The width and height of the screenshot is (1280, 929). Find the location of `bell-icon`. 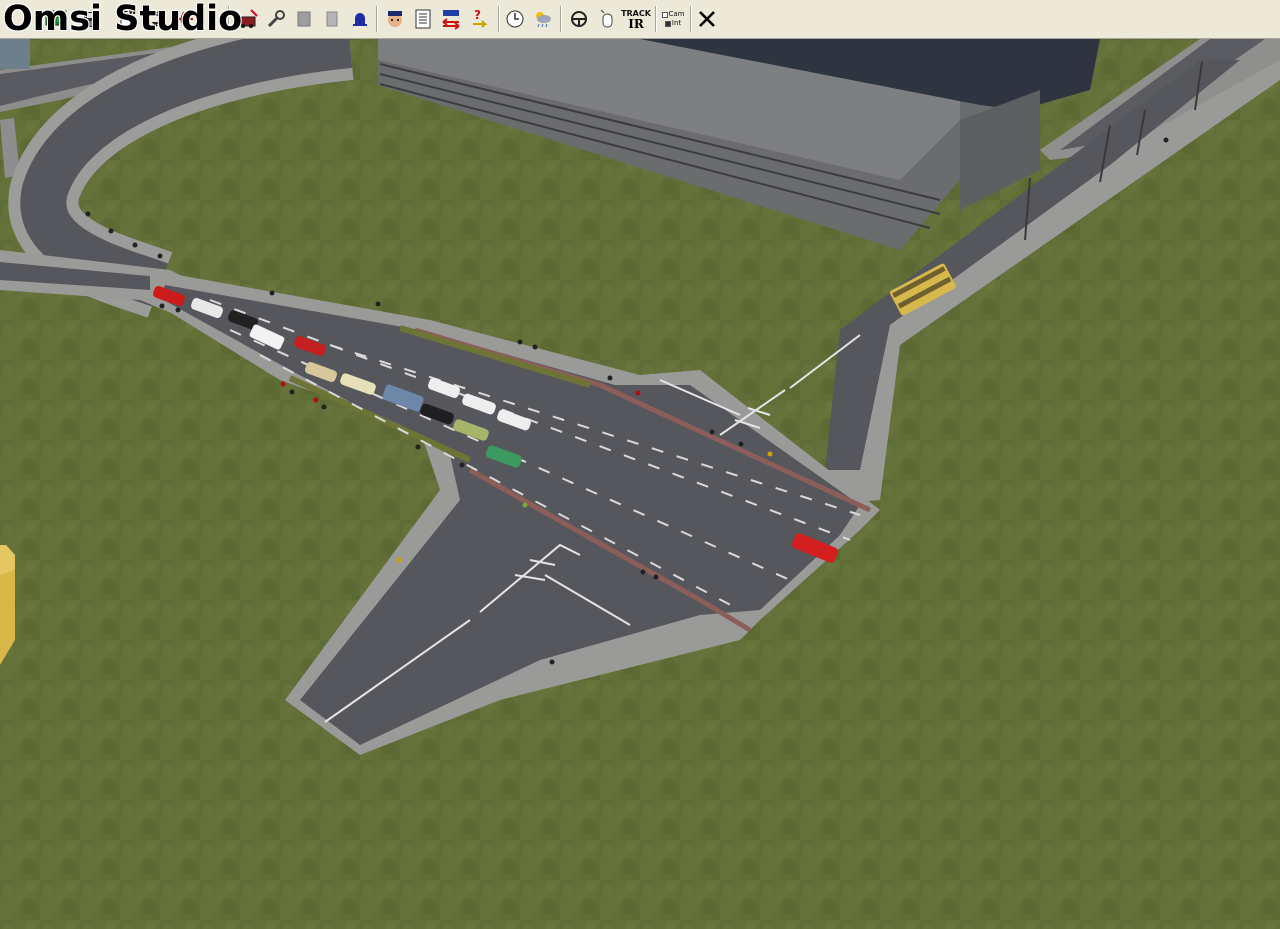

bell-icon is located at coordinates (360, 19).